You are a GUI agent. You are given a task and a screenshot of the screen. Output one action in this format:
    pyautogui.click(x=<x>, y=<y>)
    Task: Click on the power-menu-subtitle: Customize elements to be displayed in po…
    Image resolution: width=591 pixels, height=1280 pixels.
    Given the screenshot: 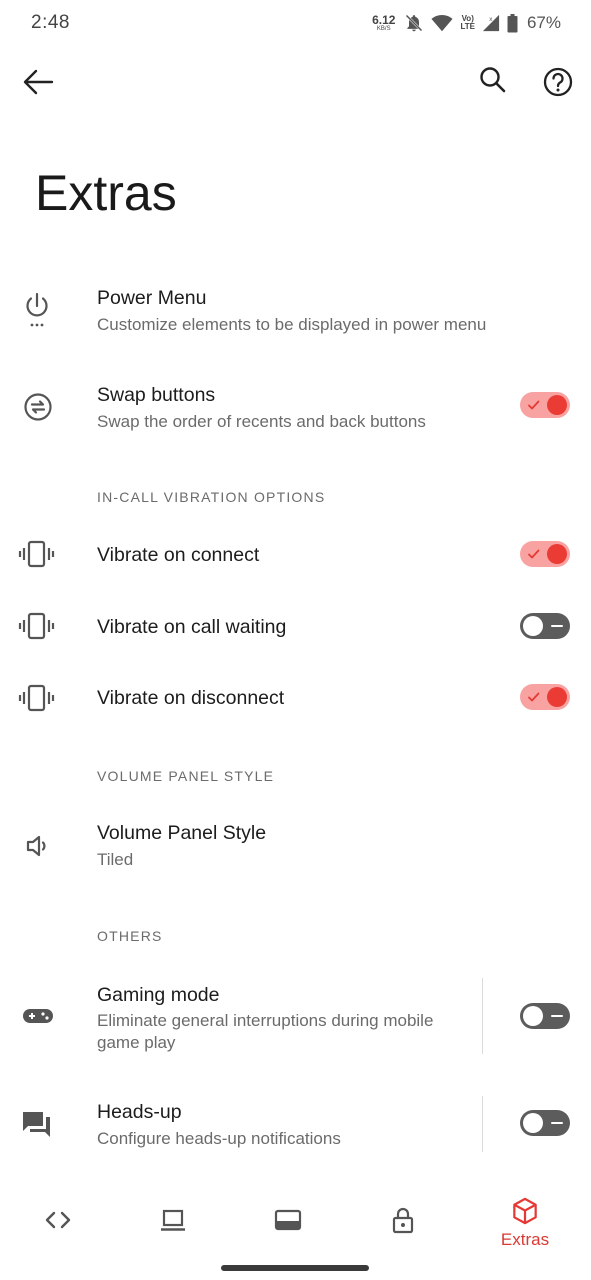 What is the action you would take?
    pyautogui.click(x=292, y=324)
    